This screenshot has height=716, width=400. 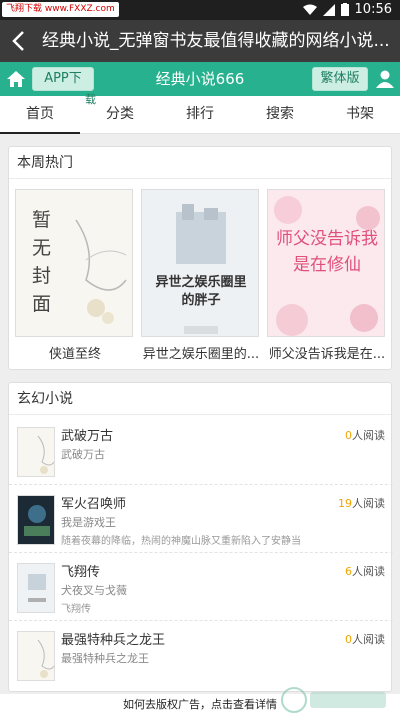 I want to click on site-header: APP下 经典小说666 繁体版, so click(x=200, y=79).